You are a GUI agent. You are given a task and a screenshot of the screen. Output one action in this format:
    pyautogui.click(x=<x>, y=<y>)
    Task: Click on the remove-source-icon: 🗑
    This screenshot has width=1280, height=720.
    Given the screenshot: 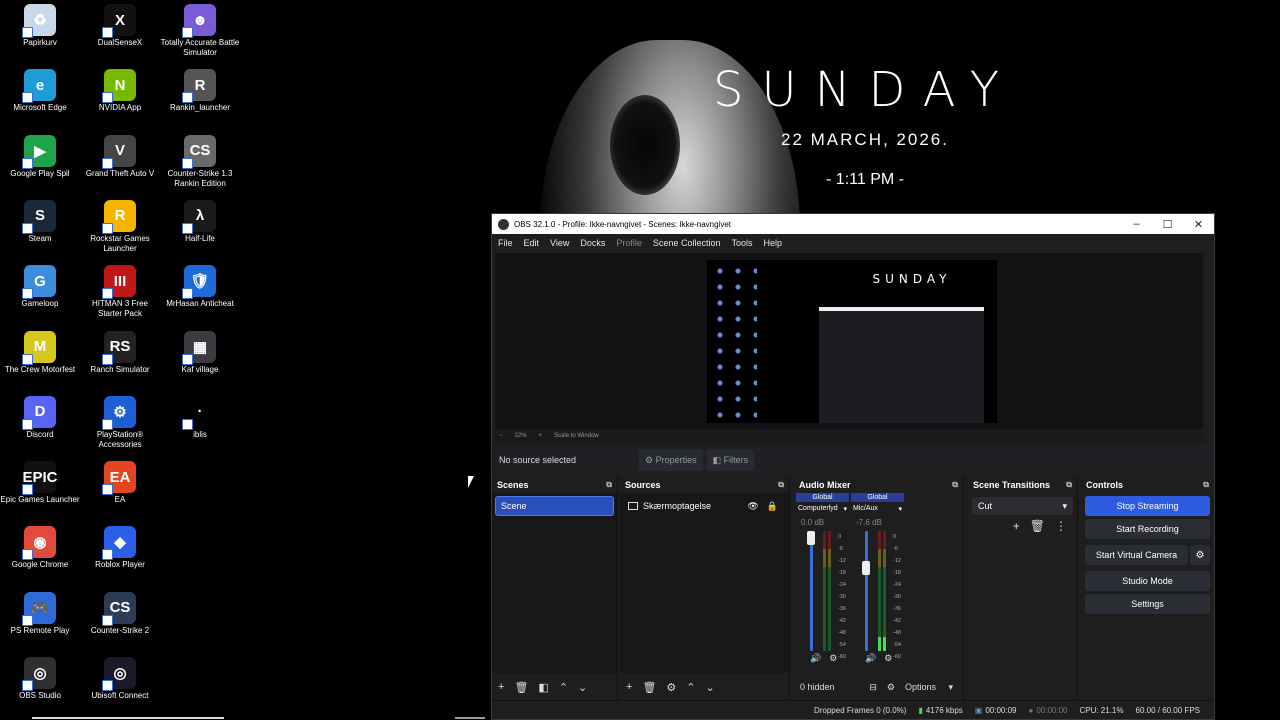 What is the action you would take?
    pyautogui.click(x=649, y=687)
    